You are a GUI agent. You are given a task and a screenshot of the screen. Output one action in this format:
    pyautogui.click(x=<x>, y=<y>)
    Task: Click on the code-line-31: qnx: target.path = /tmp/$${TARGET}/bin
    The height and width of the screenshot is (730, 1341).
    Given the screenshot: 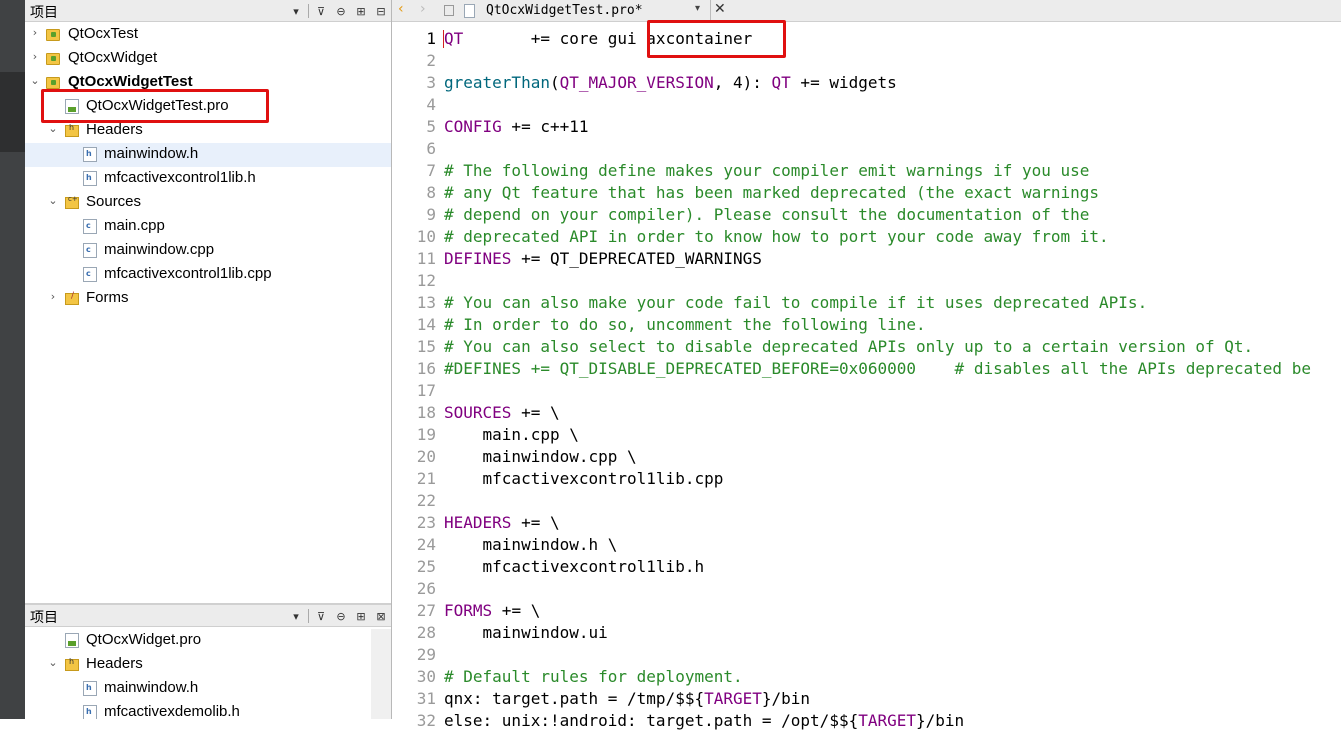 What is the action you would take?
    pyautogui.click(x=627, y=698)
    